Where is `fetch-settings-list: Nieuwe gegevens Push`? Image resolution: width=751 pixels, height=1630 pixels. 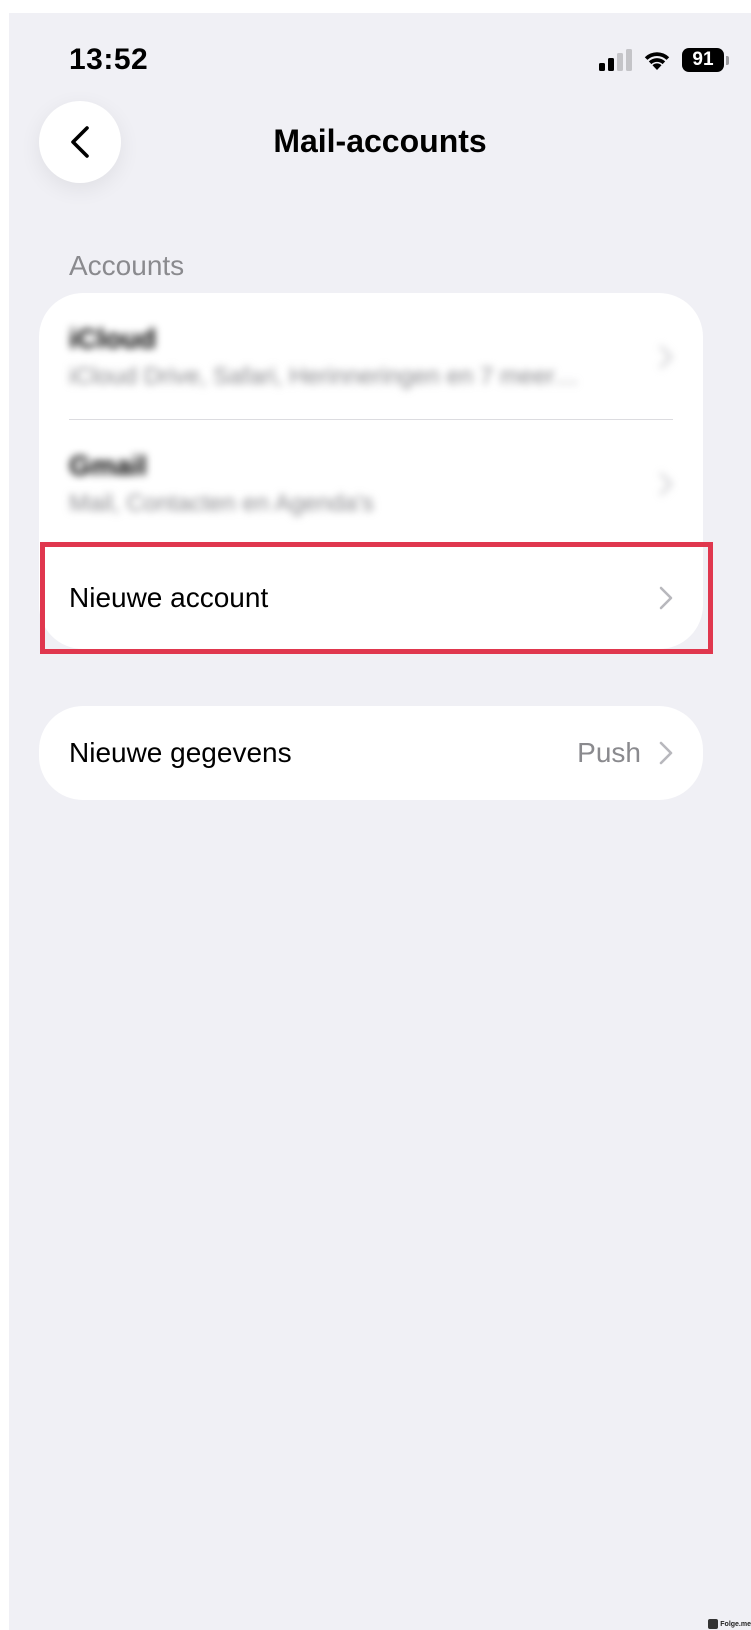
fetch-settings-list: Nieuwe gegevens Push is located at coordinates (371, 753).